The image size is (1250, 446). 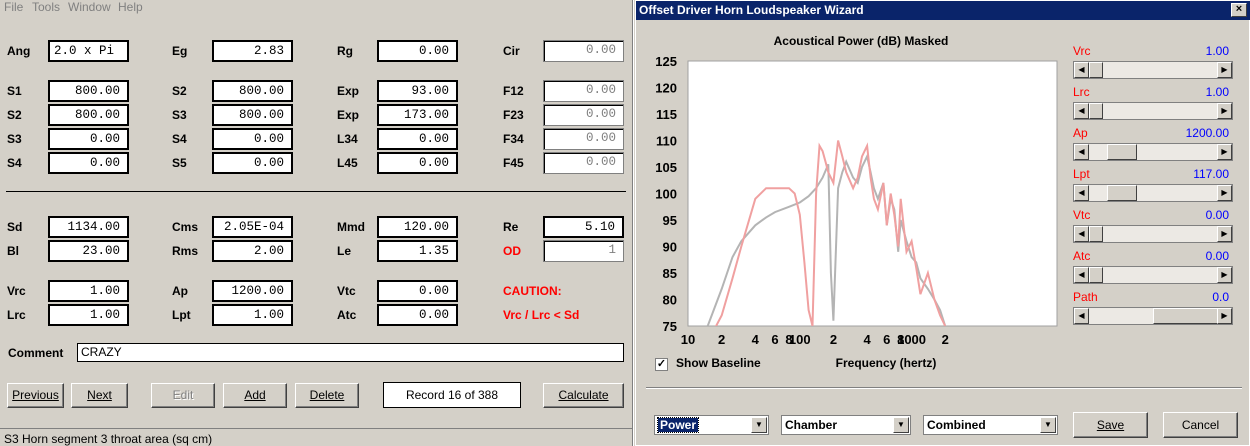 I want to click on add-button: Add, so click(x=255, y=395).